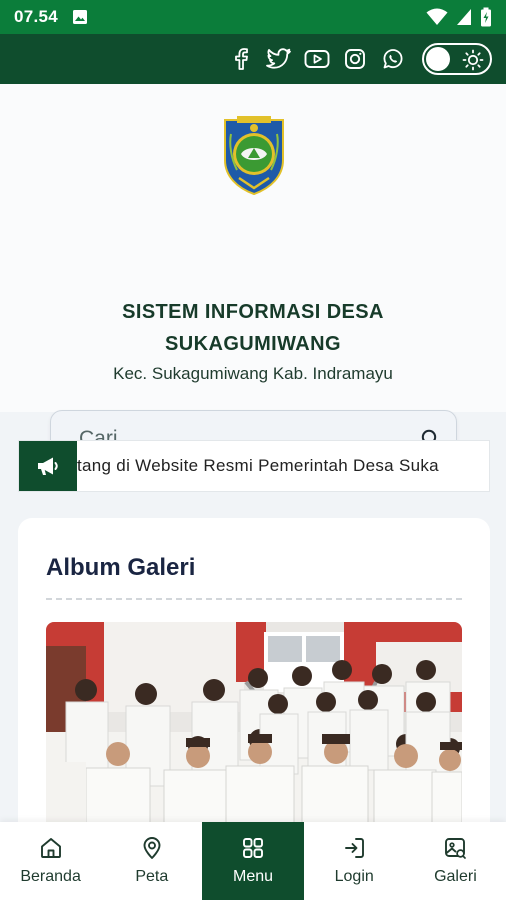 This screenshot has width=506, height=900. What do you see at coordinates (393, 59) in the screenshot?
I see `whatsapp-icon` at bounding box center [393, 59].